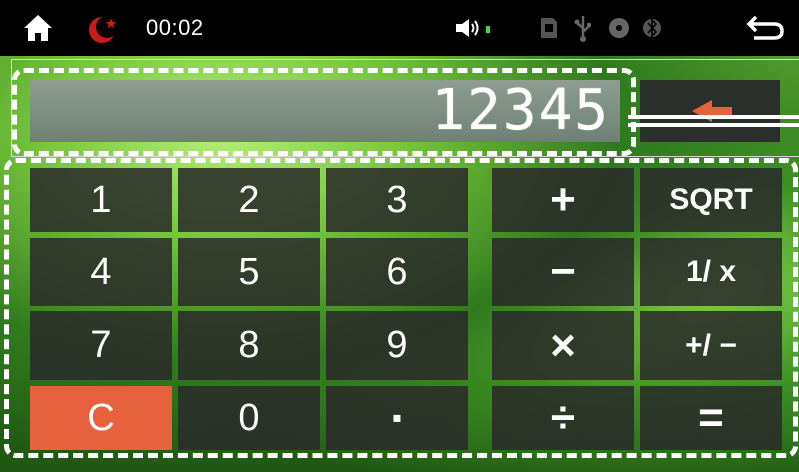  I want to click on status-bar: 00:02, so click(399, 28).